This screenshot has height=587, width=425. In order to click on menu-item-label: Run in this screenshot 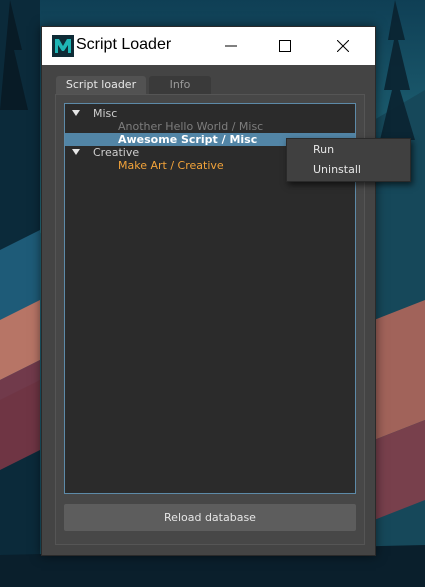, I will do `click(324, 149)`.